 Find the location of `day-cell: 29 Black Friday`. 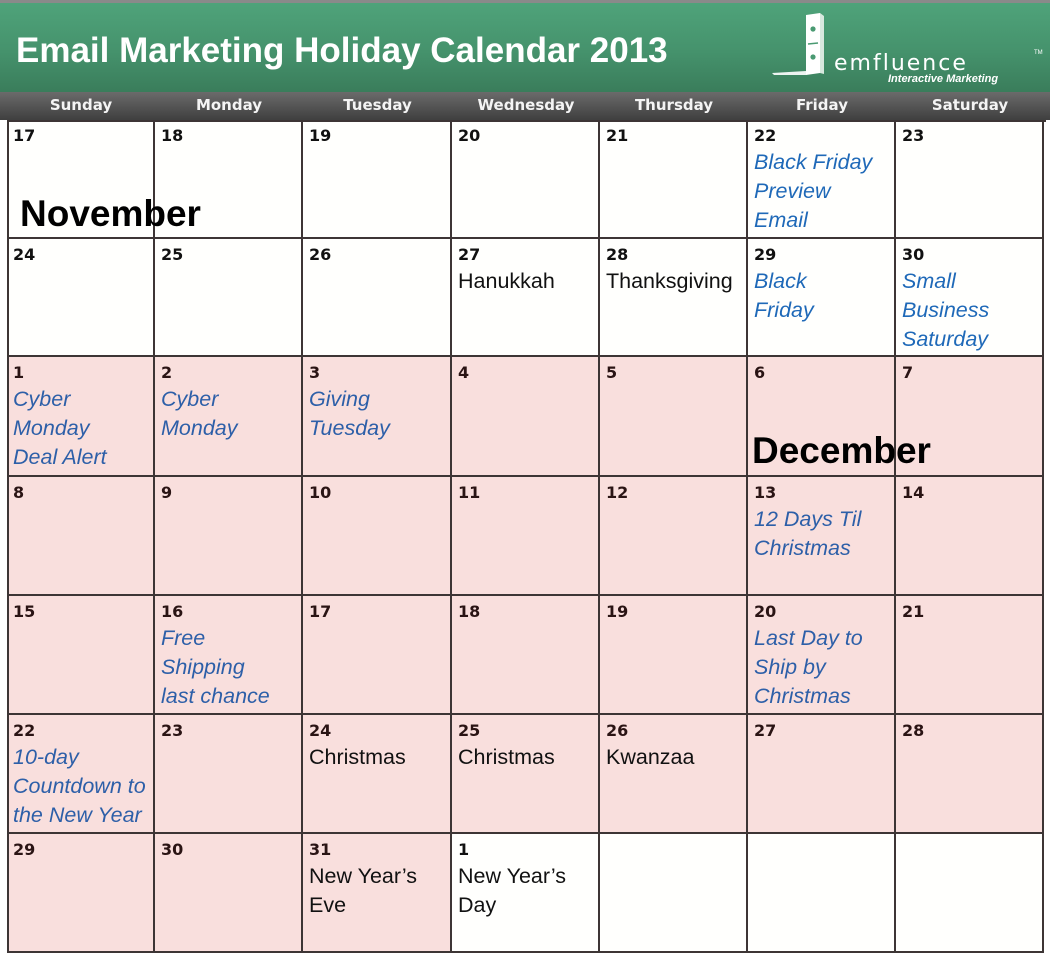

day-cell: 29 Black Friday is located at coordinates (822, 298).